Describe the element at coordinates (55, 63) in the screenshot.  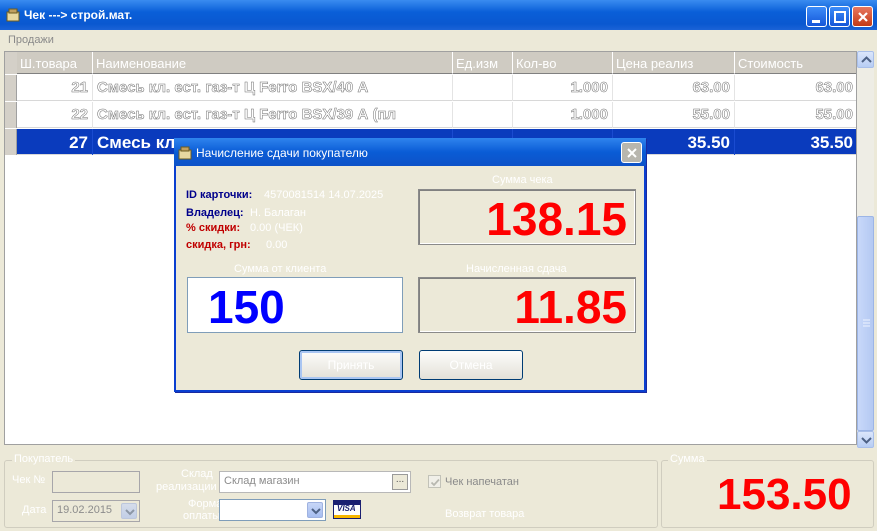
I see `column-header-code: Ш.товара` at that location.